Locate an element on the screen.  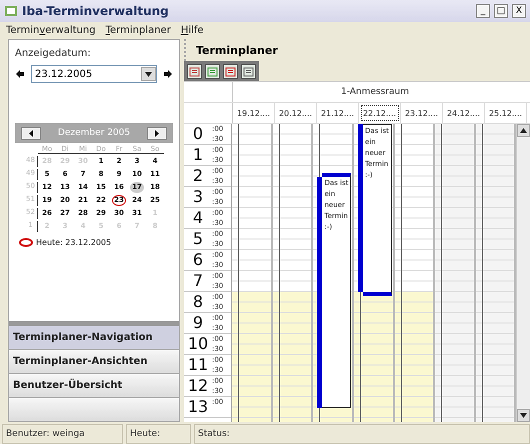
hour-label: 4 is located at coordinates (198, 218).